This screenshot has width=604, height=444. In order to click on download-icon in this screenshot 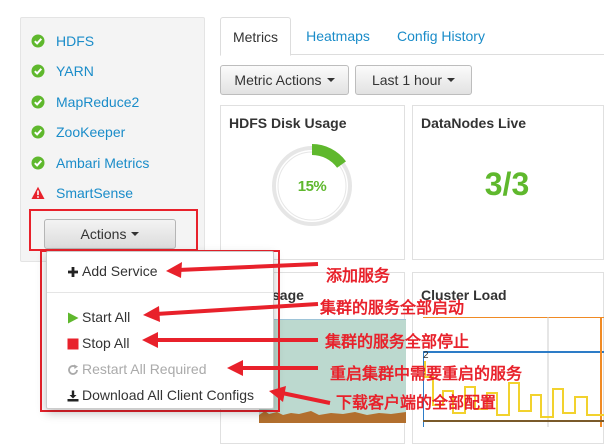, I will do `click(73, 396)`.